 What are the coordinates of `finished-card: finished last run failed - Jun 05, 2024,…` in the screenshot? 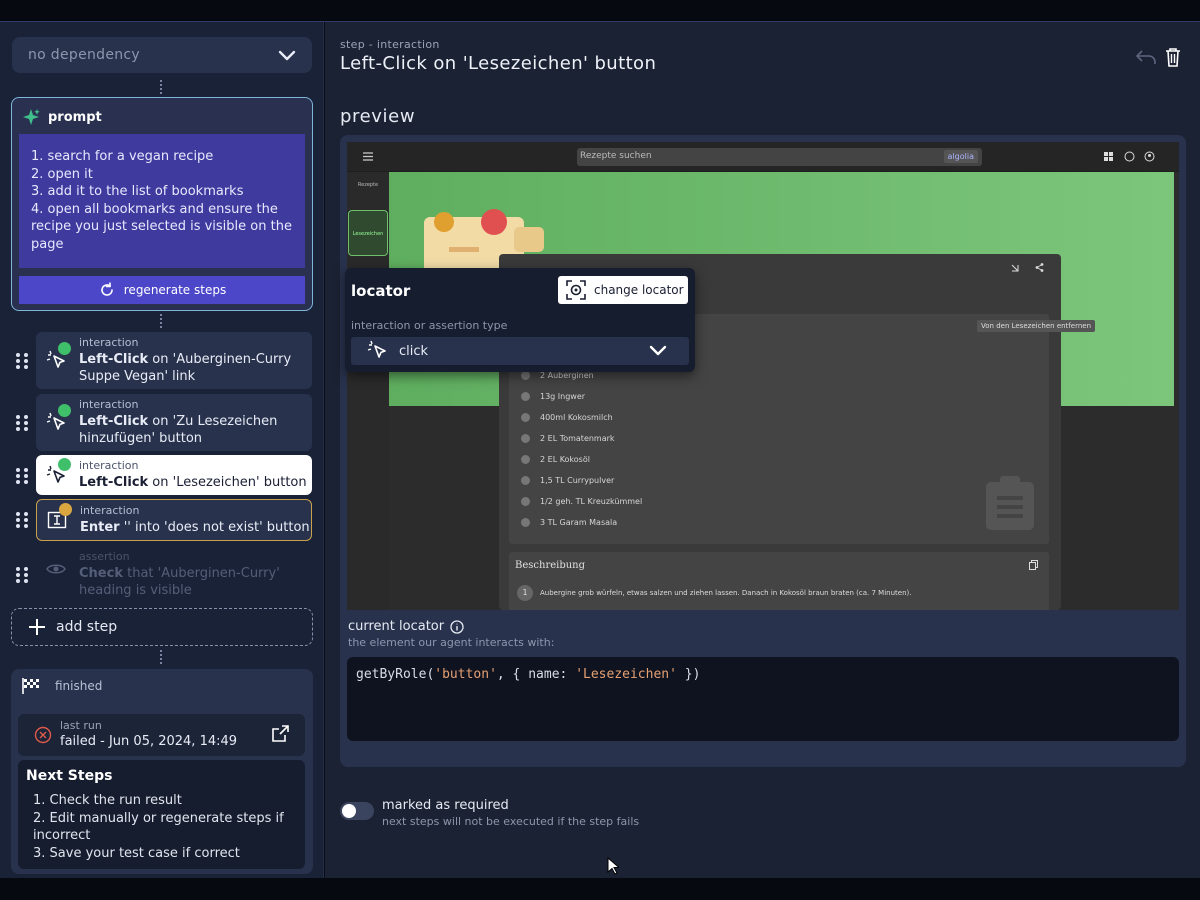 It's located at (162, 771).